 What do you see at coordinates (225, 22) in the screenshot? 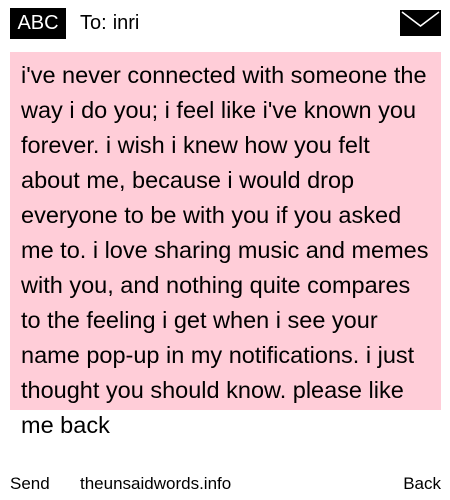
I see `header: ABC To: inri` at bounding box center [225, 22].